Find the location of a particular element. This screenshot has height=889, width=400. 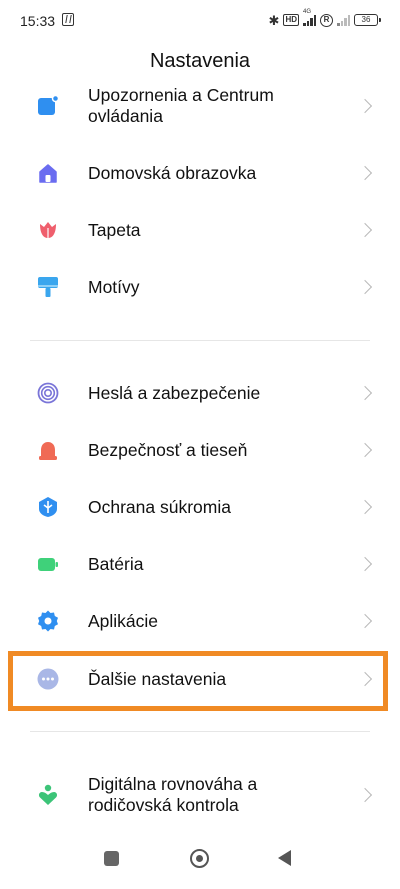

volte-icon: HD is located at coordinates (291, 20).